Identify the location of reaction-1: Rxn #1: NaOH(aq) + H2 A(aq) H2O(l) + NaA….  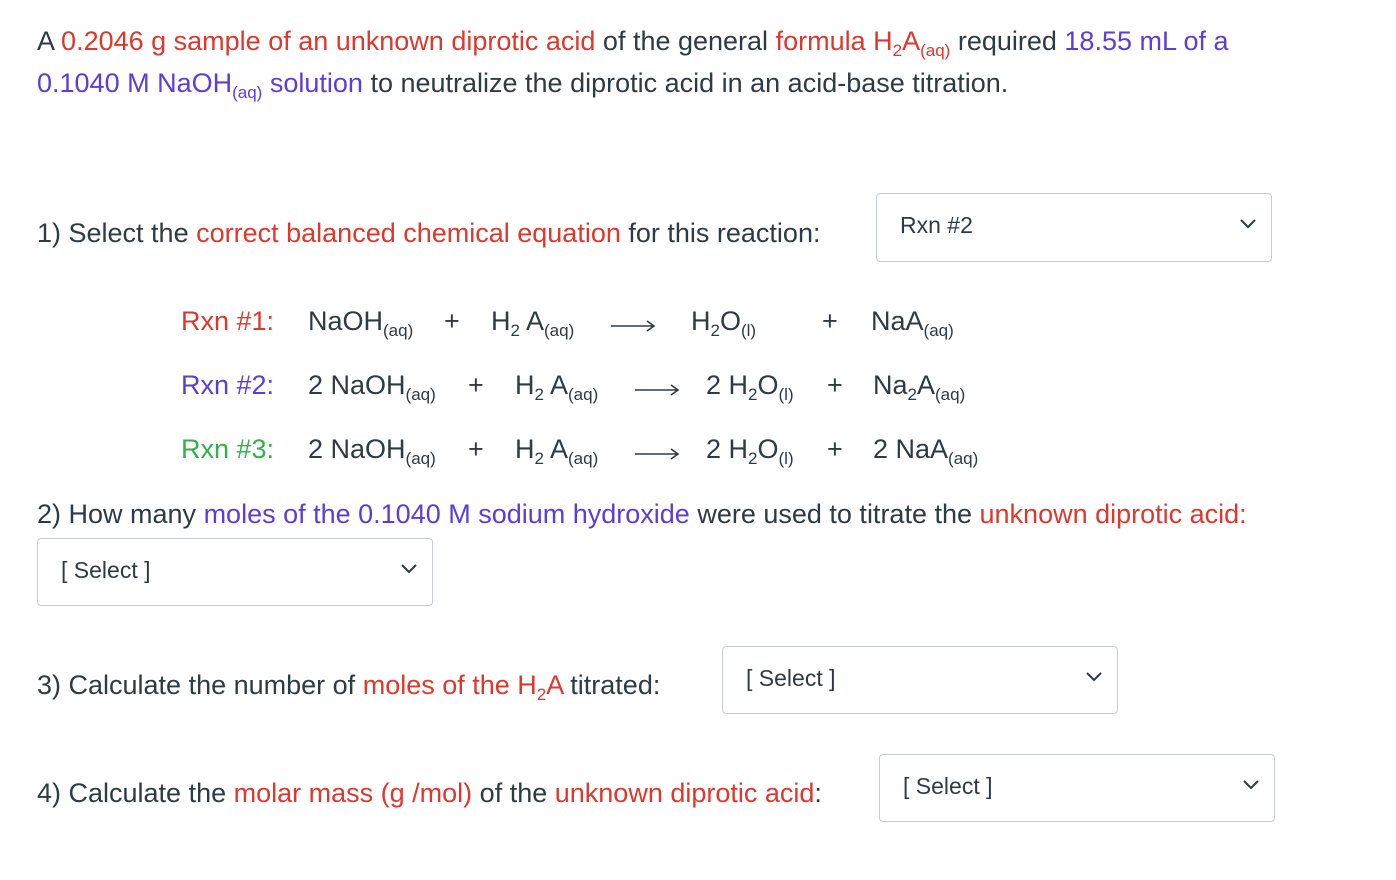
(567, 323).